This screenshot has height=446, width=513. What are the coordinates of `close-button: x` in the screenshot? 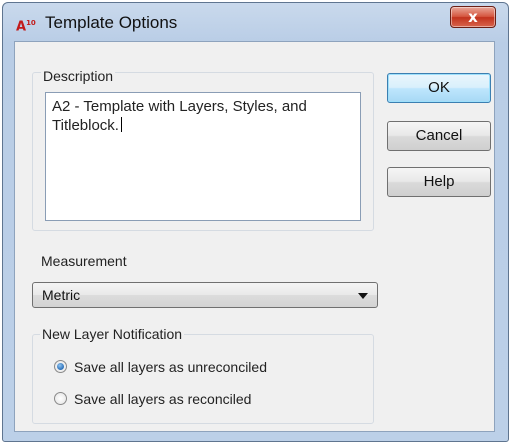 It's located at (473, 17).